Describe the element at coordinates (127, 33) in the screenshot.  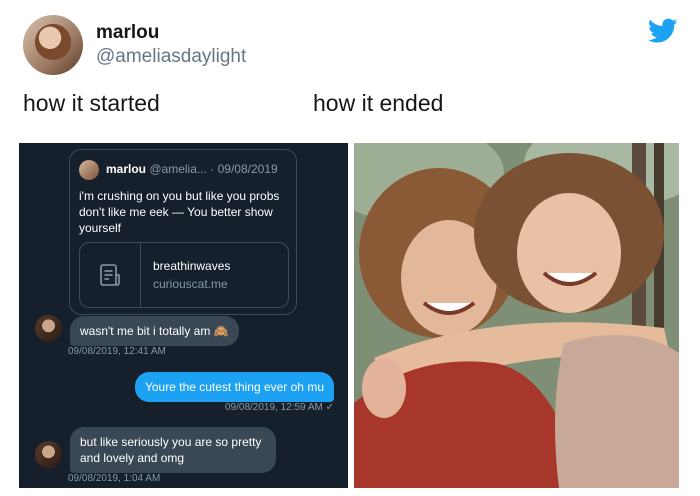
I see `display-name: marlou` at that location.